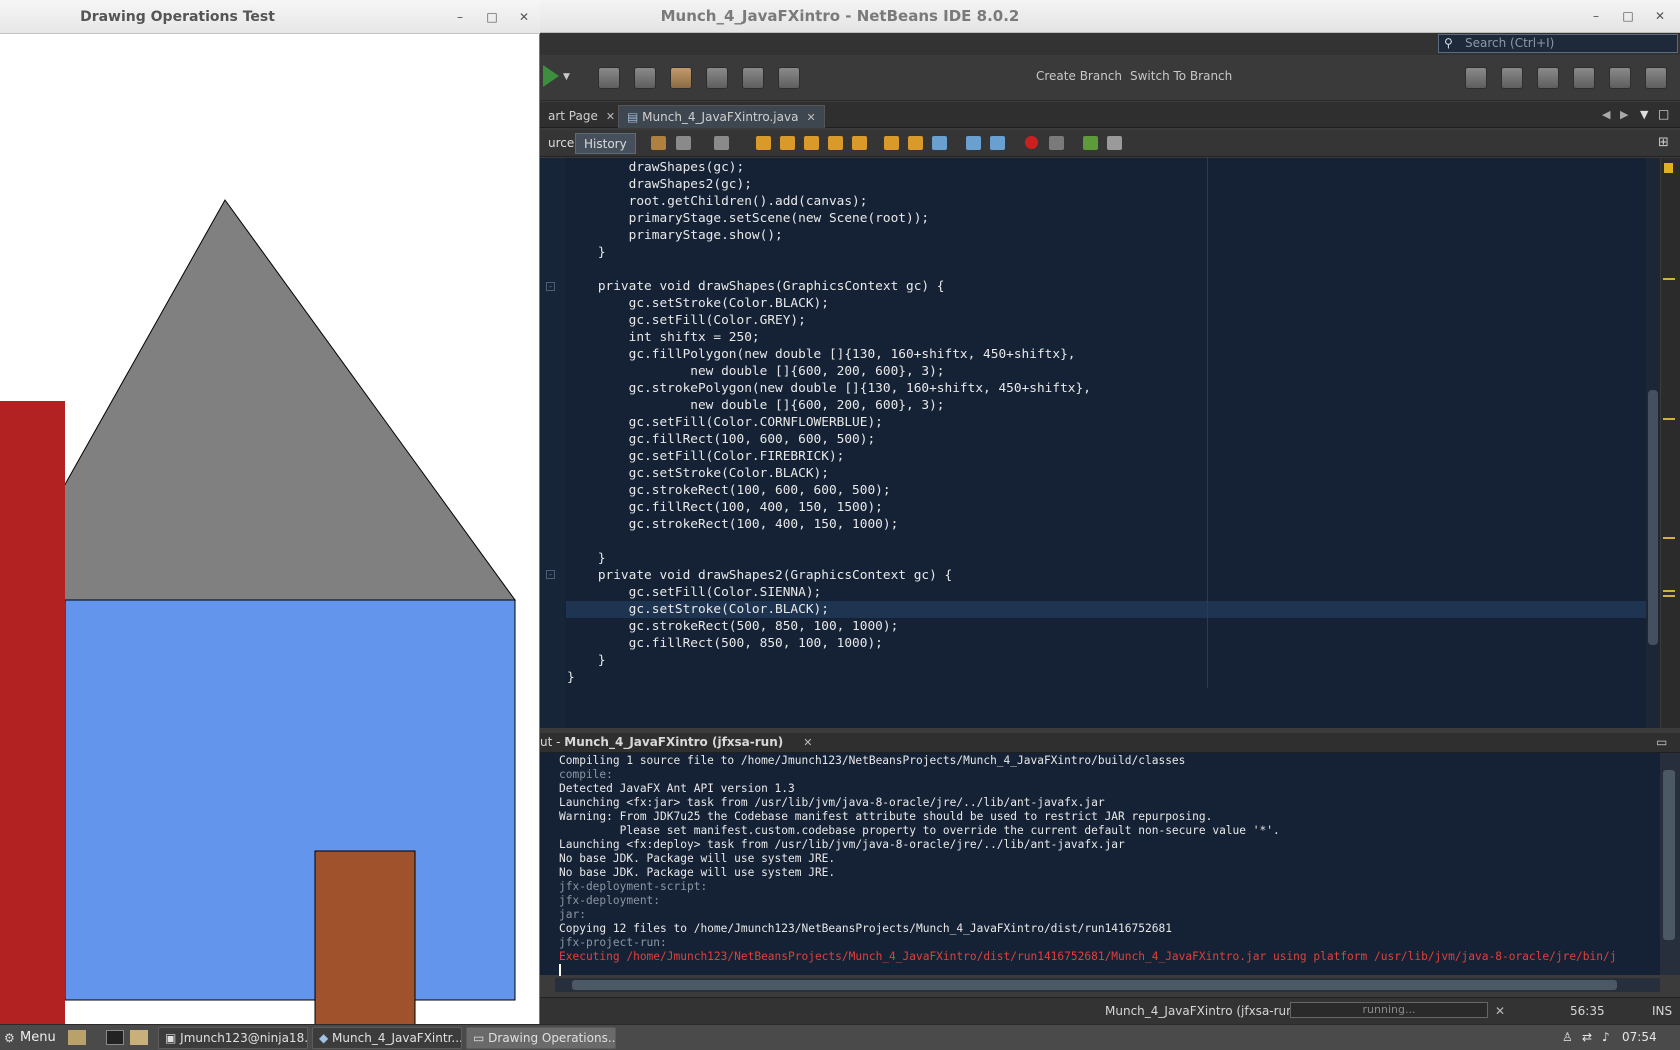 This screenshot has width=1680, height=1050. What do you see at coordinates (683, 143) in the screenshot?
I see `forward-icon` at bounding box center [683, 143].